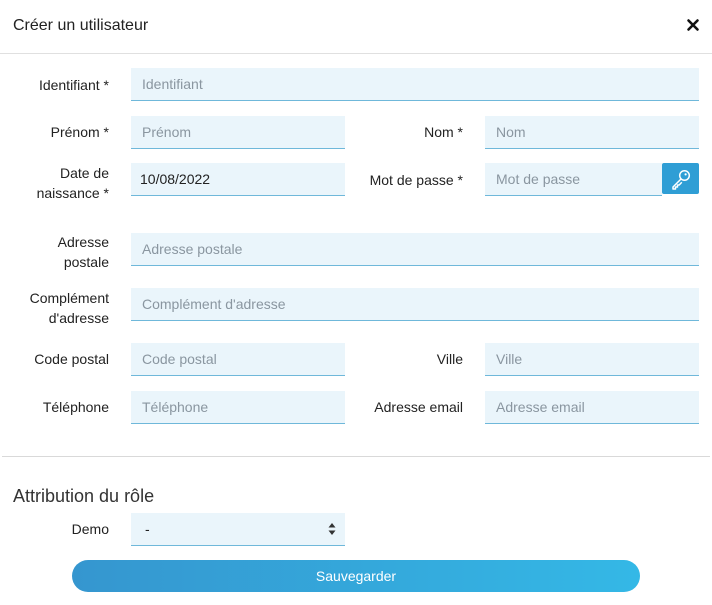  Describe the element at coordinates (356, 53) in the screenshot. I see `header-divider` at that location.